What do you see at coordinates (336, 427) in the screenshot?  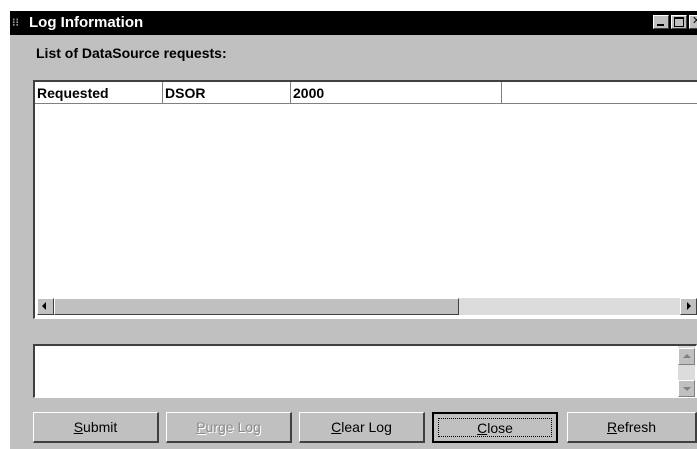 I see `clear-log-accelerator: C` at bounding box center [336, 427].